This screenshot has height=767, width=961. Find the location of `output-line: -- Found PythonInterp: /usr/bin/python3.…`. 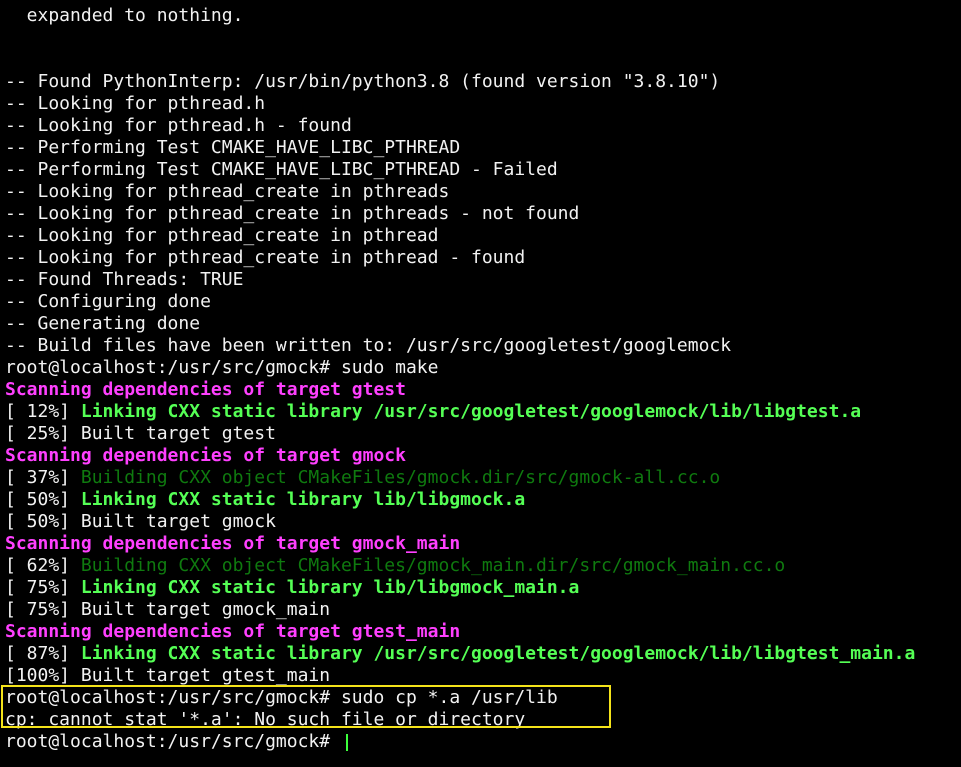

output-line: -- Found PythonInterp: /usr/bin/python3.… is located at coordinates (363, 81).